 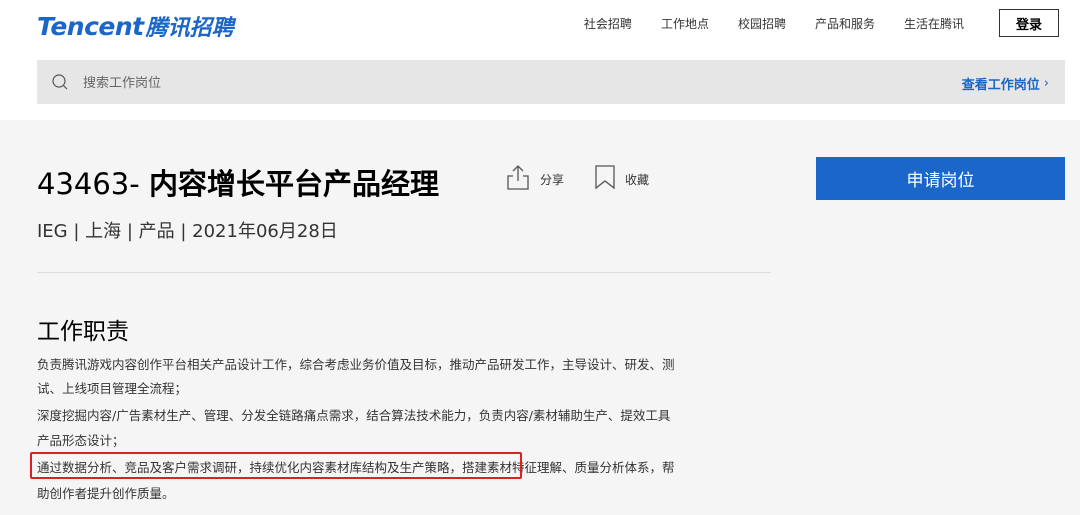 What do you see at coordinates (1046, 83) in the screenshot?
I see `chevron-right-icon: ›` at bounding box center [1046, 83].